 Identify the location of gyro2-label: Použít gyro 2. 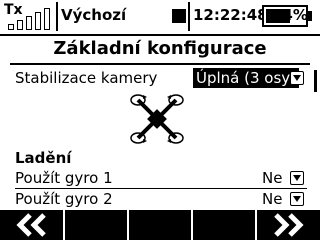
(64, 199).